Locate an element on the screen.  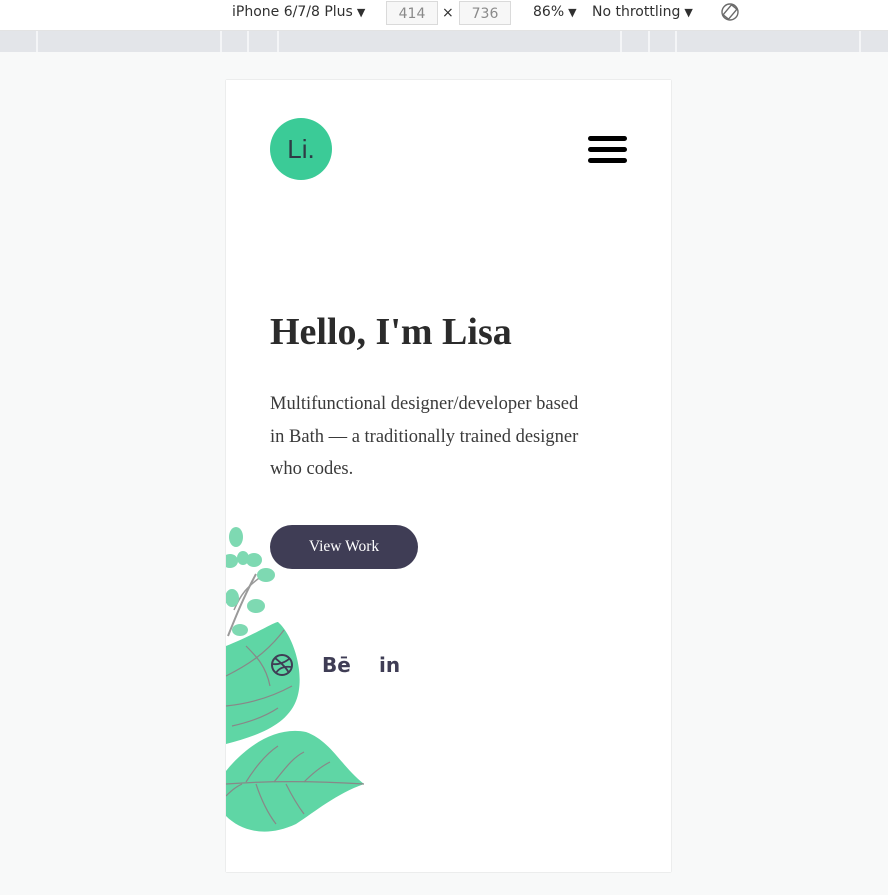
media-query-ruler is located at coordinates (444, 41).